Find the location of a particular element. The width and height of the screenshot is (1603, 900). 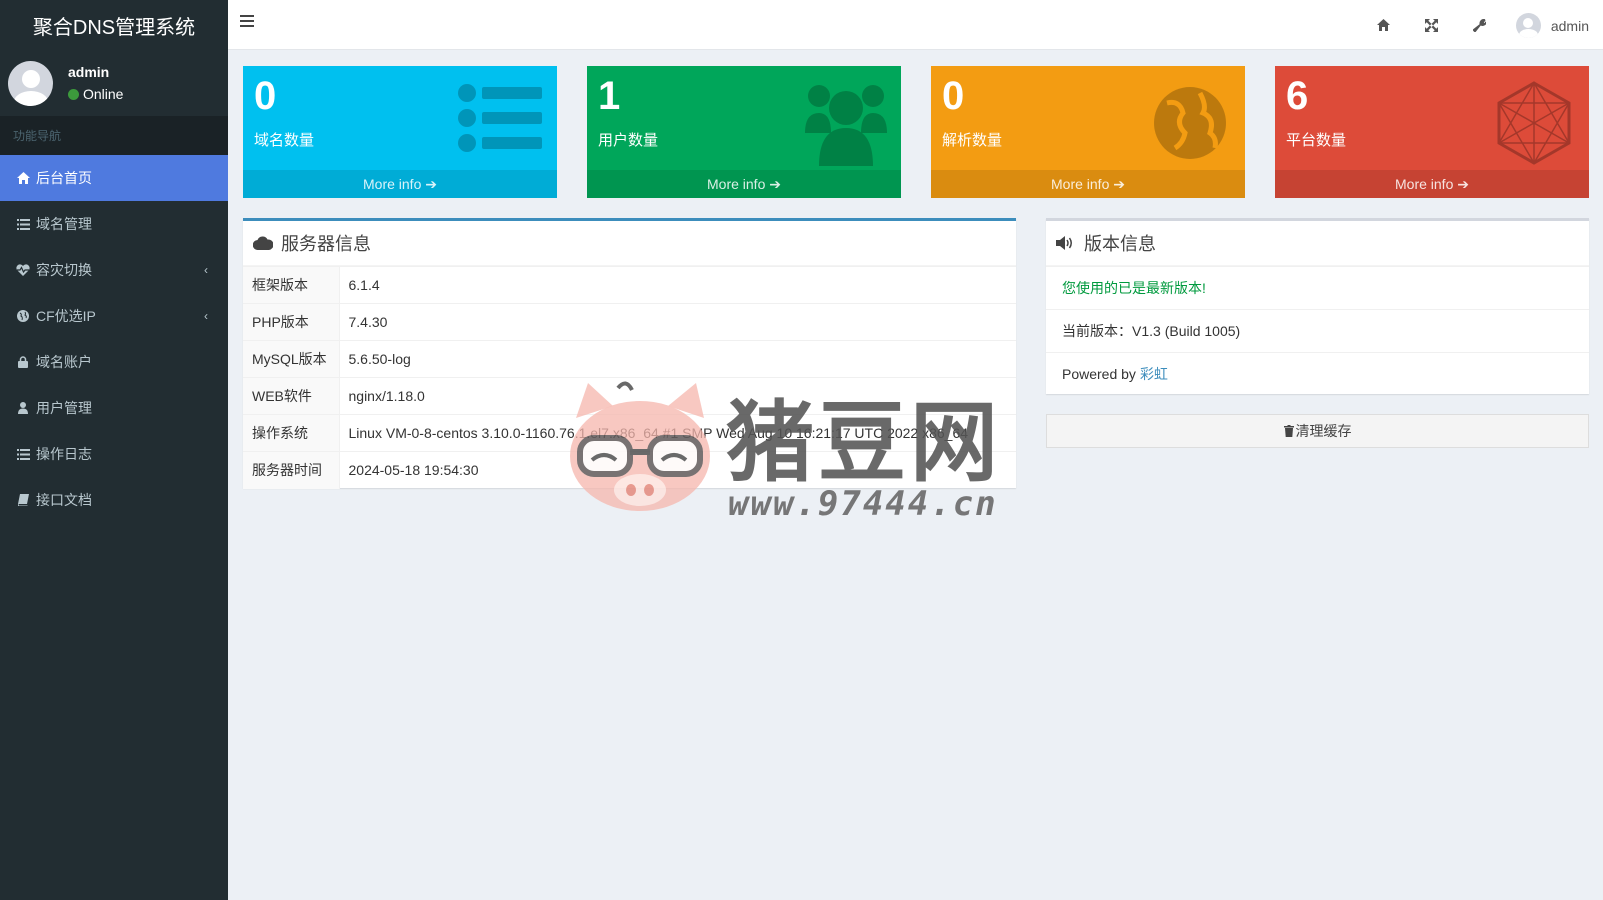

stat-box-domains: 0 域名数量 More info ➔ is located at coordinates (400, 132).